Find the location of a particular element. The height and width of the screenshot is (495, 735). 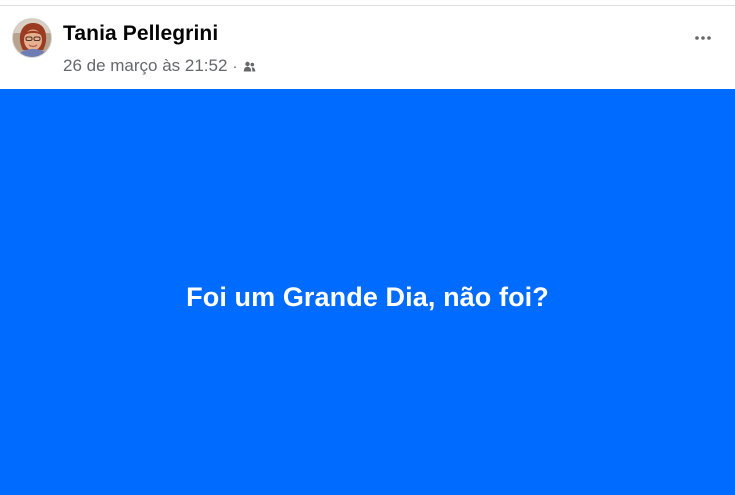

timestamp-link: 26 de março às 21:52 is located at coordinates (145, 66).